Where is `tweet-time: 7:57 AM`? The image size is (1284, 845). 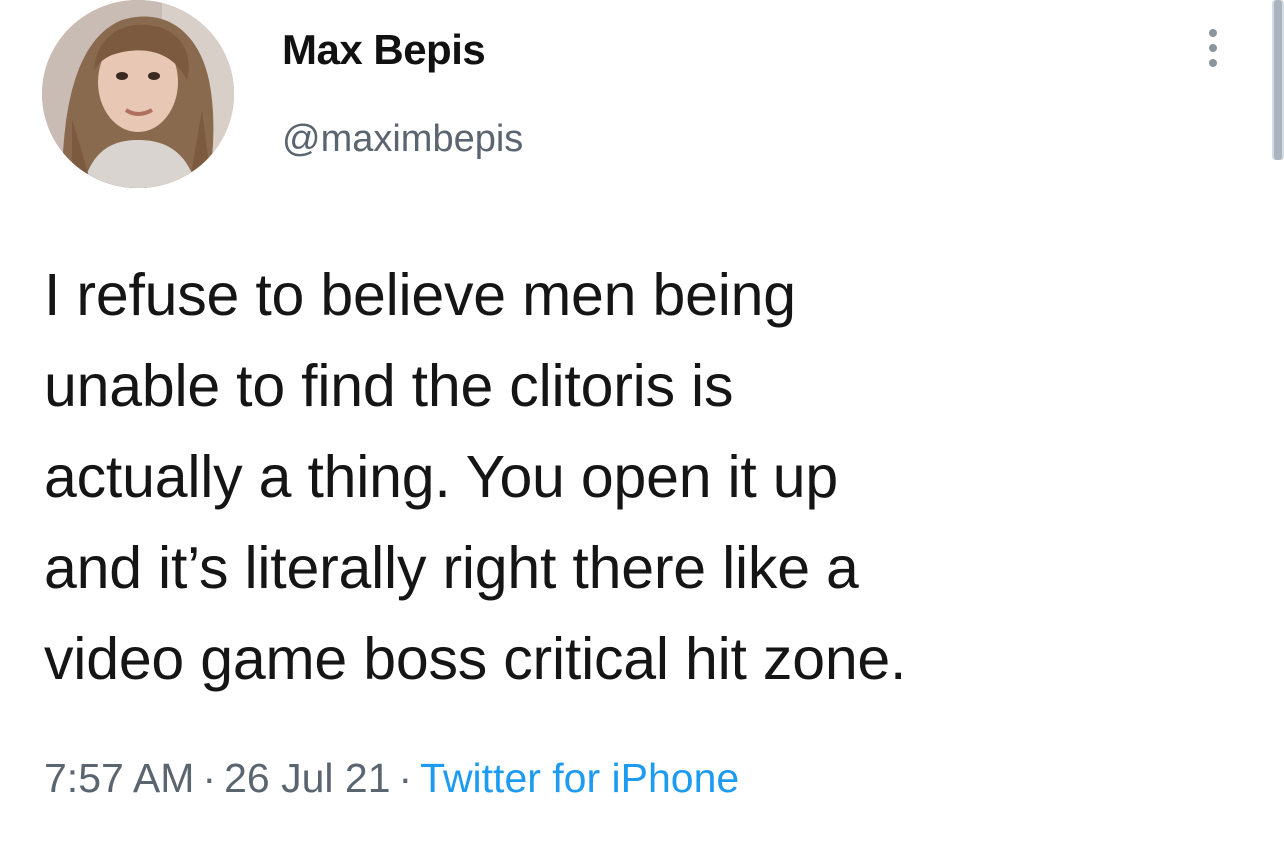 tweet-time: 7:57 AM is located at coordinates (119, 778).